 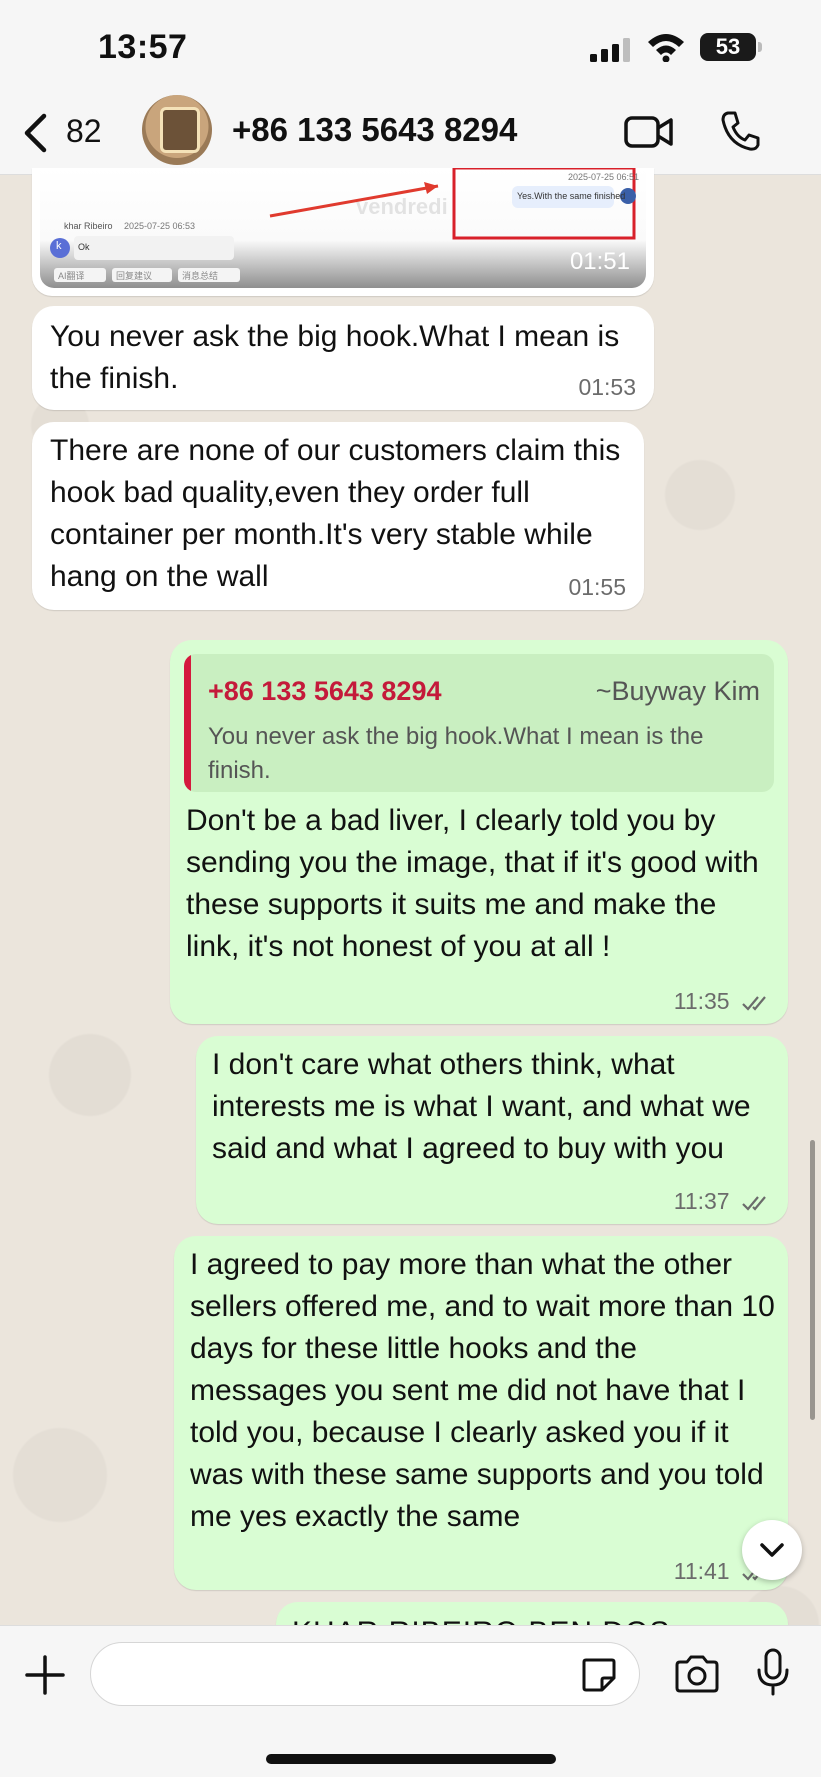 What do you see at coordinates (812, 1280) in the screenshot?
I see `scrollbar` at bounding box center [812, 1280].